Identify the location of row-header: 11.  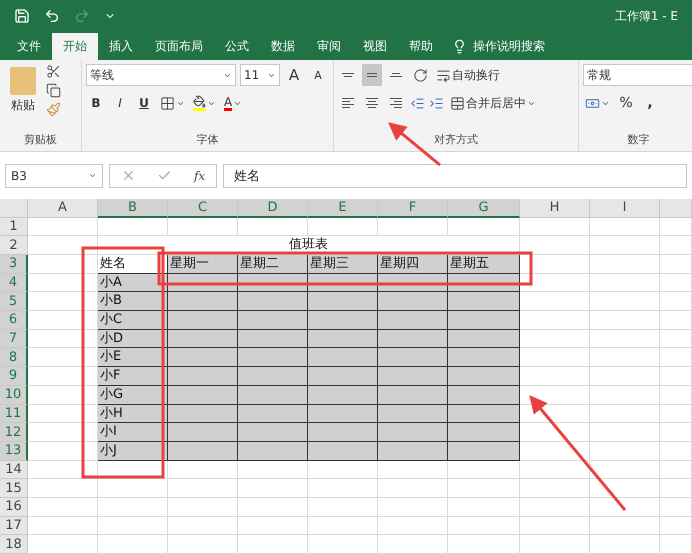
(14, 414).